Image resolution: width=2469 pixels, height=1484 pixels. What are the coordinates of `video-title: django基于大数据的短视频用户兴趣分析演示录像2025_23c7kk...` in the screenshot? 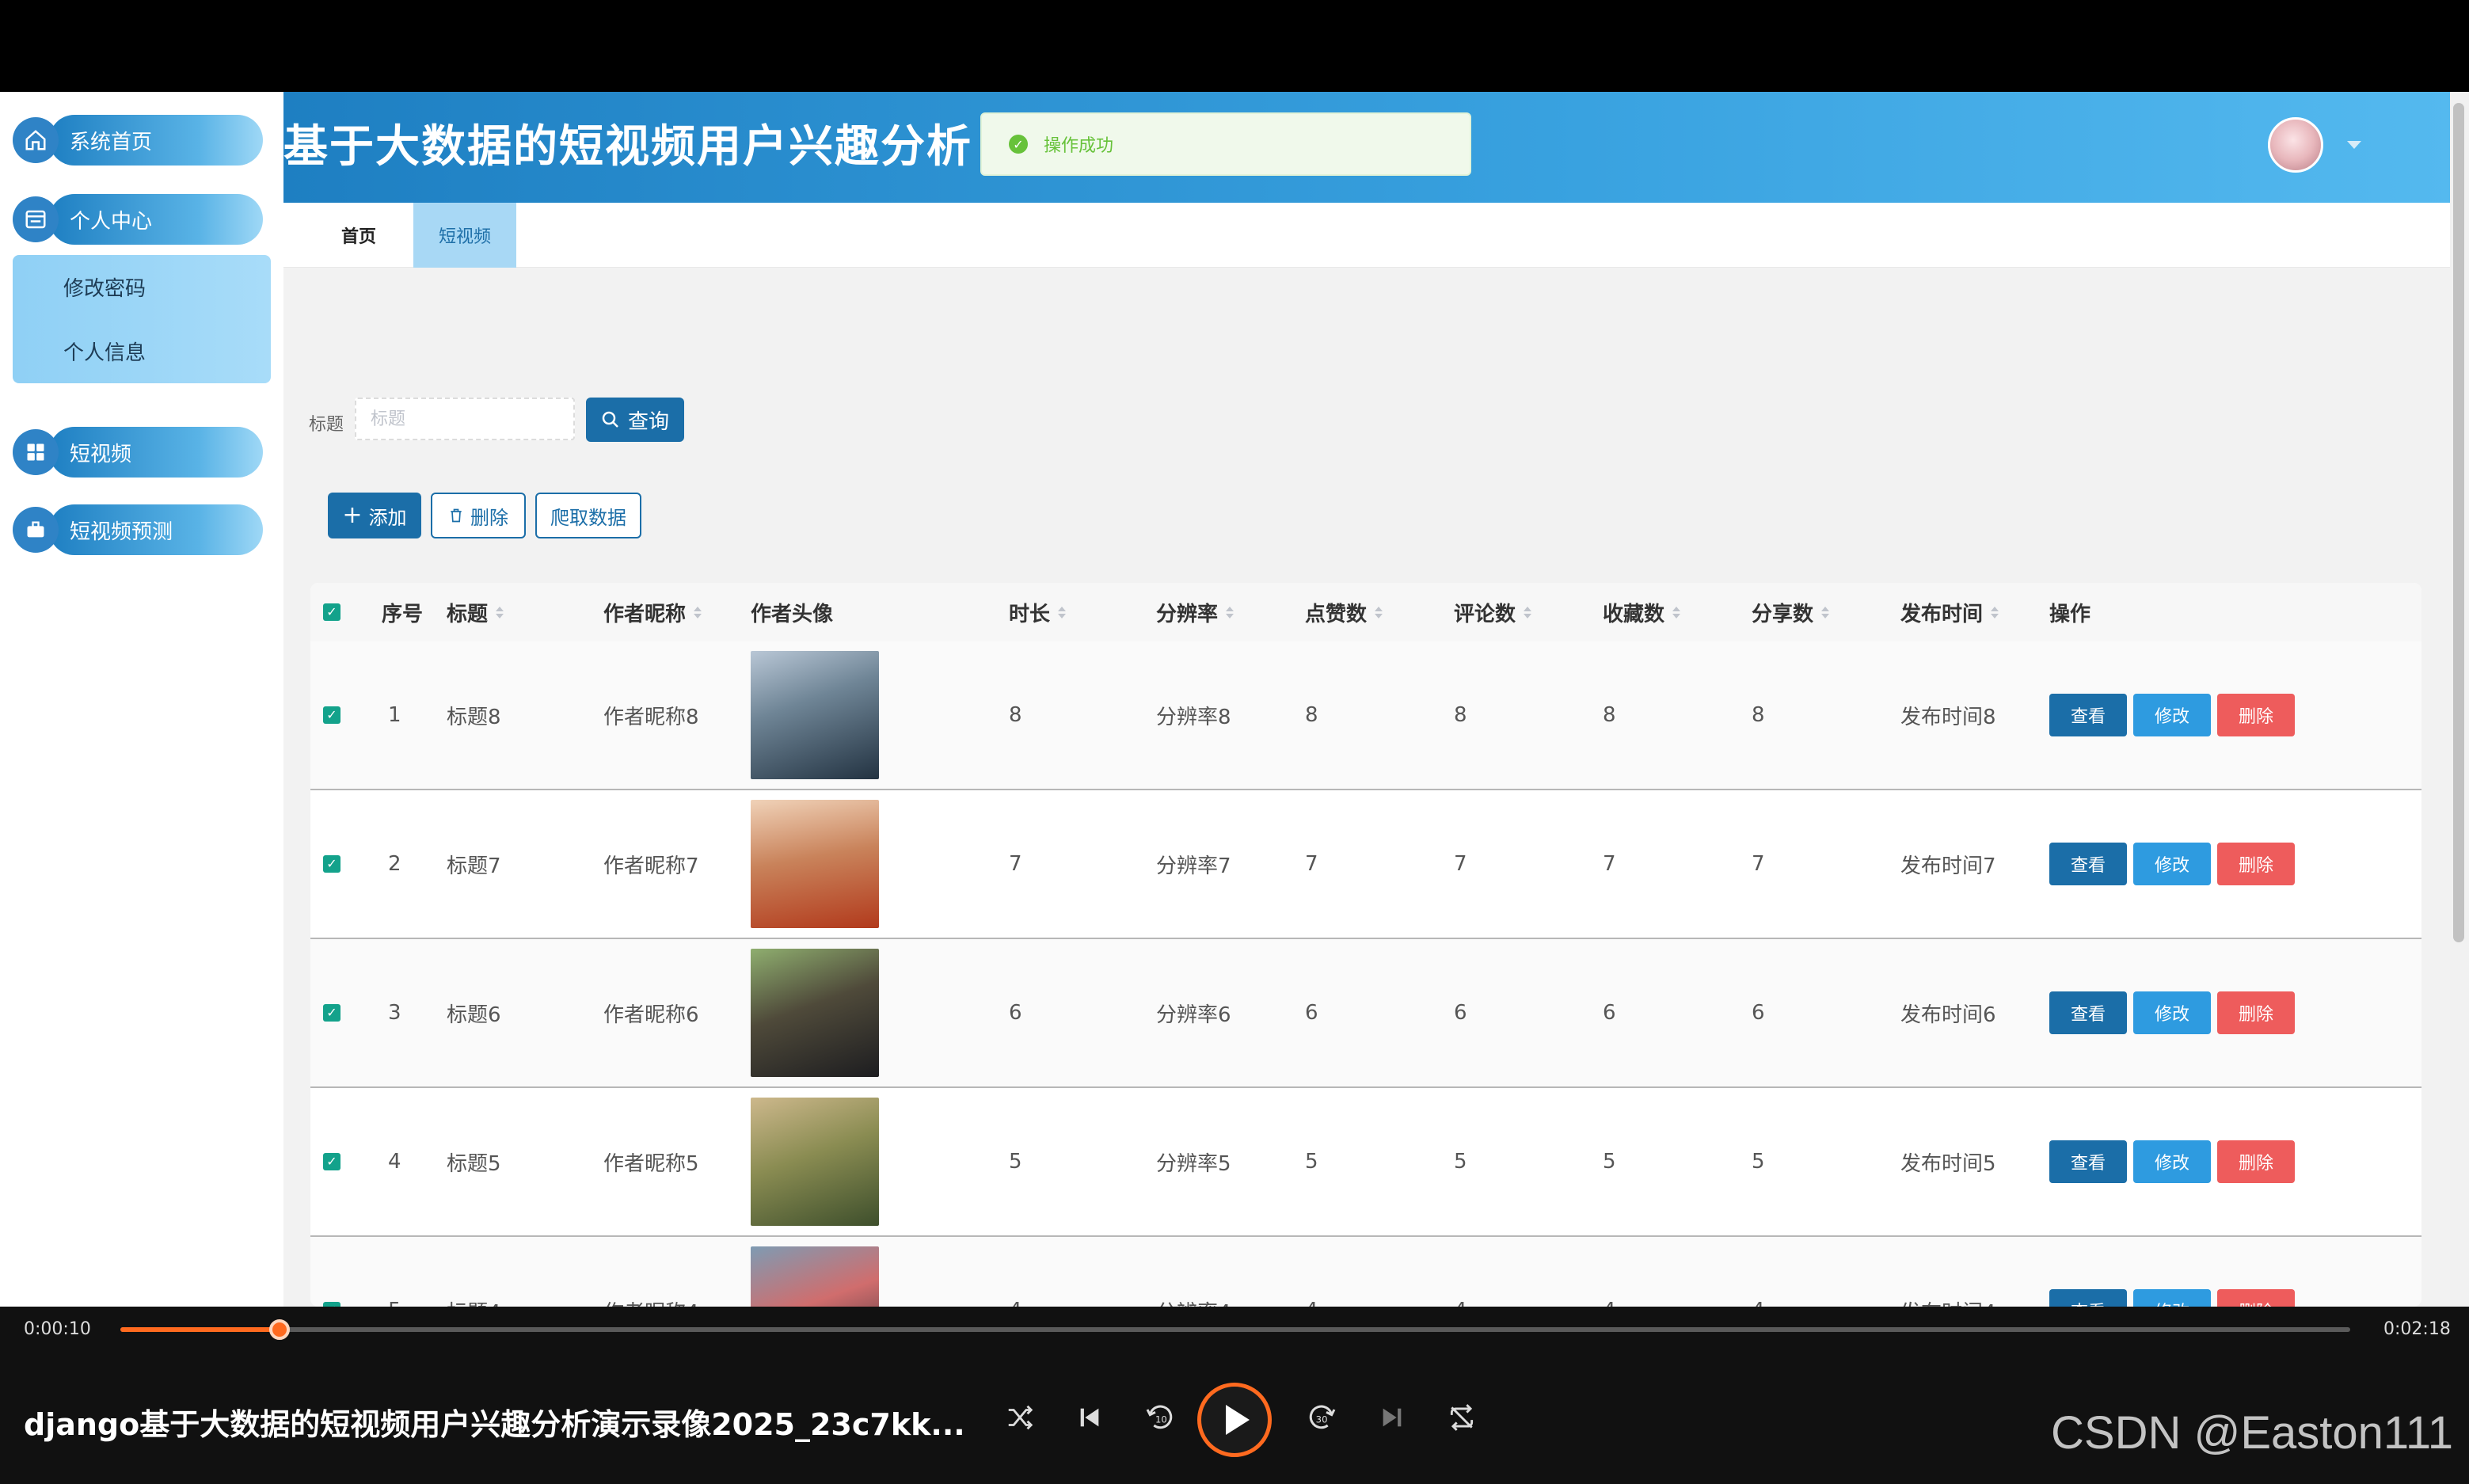 It's located at (494, 1424).